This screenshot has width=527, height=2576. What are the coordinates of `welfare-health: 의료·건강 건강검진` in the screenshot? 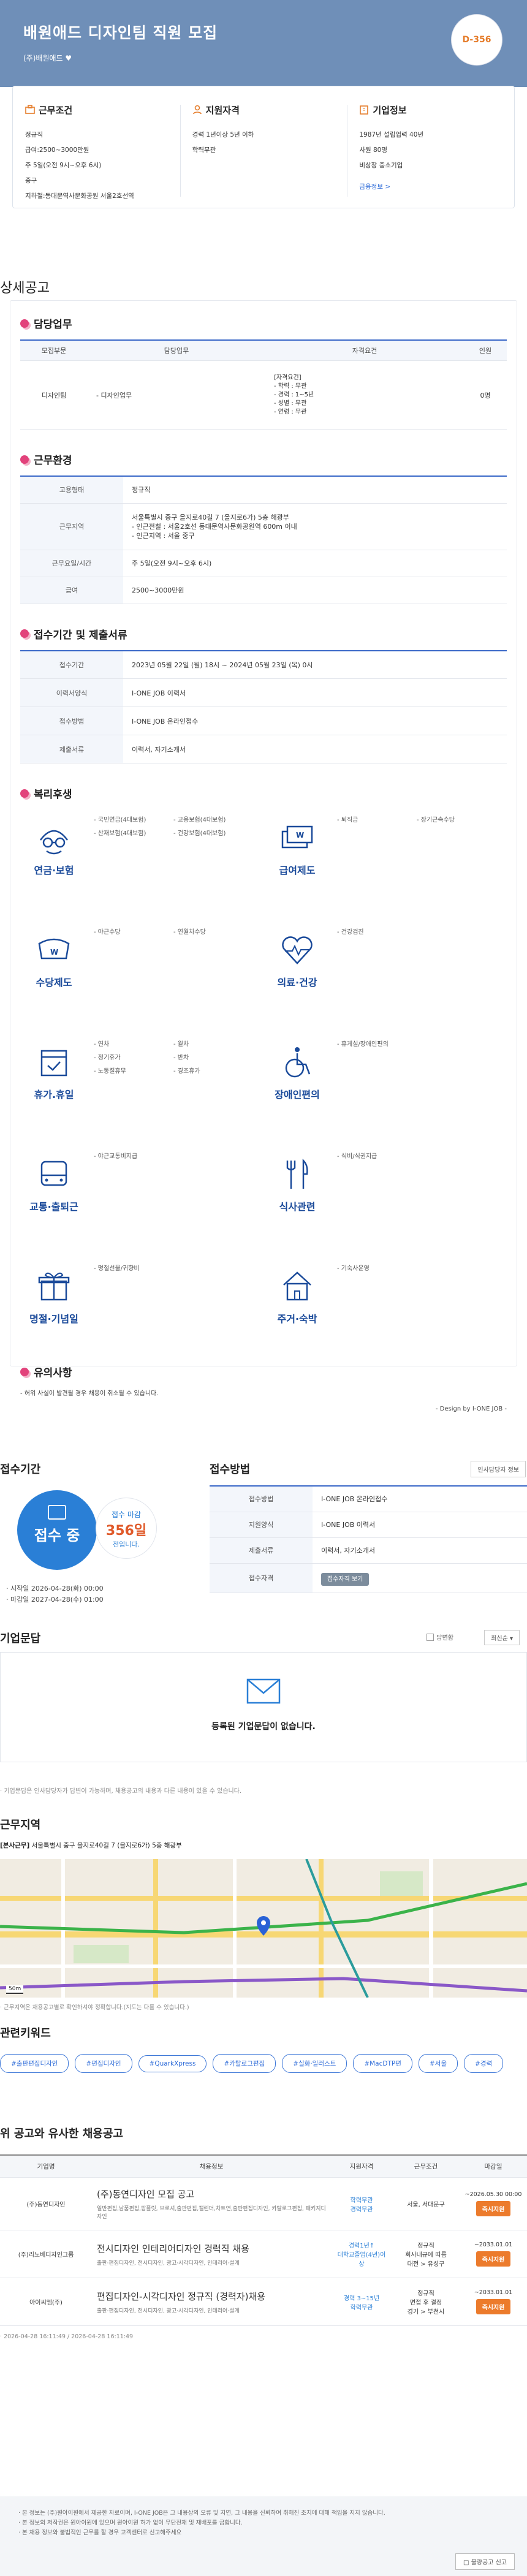 It's located at (386, 973).